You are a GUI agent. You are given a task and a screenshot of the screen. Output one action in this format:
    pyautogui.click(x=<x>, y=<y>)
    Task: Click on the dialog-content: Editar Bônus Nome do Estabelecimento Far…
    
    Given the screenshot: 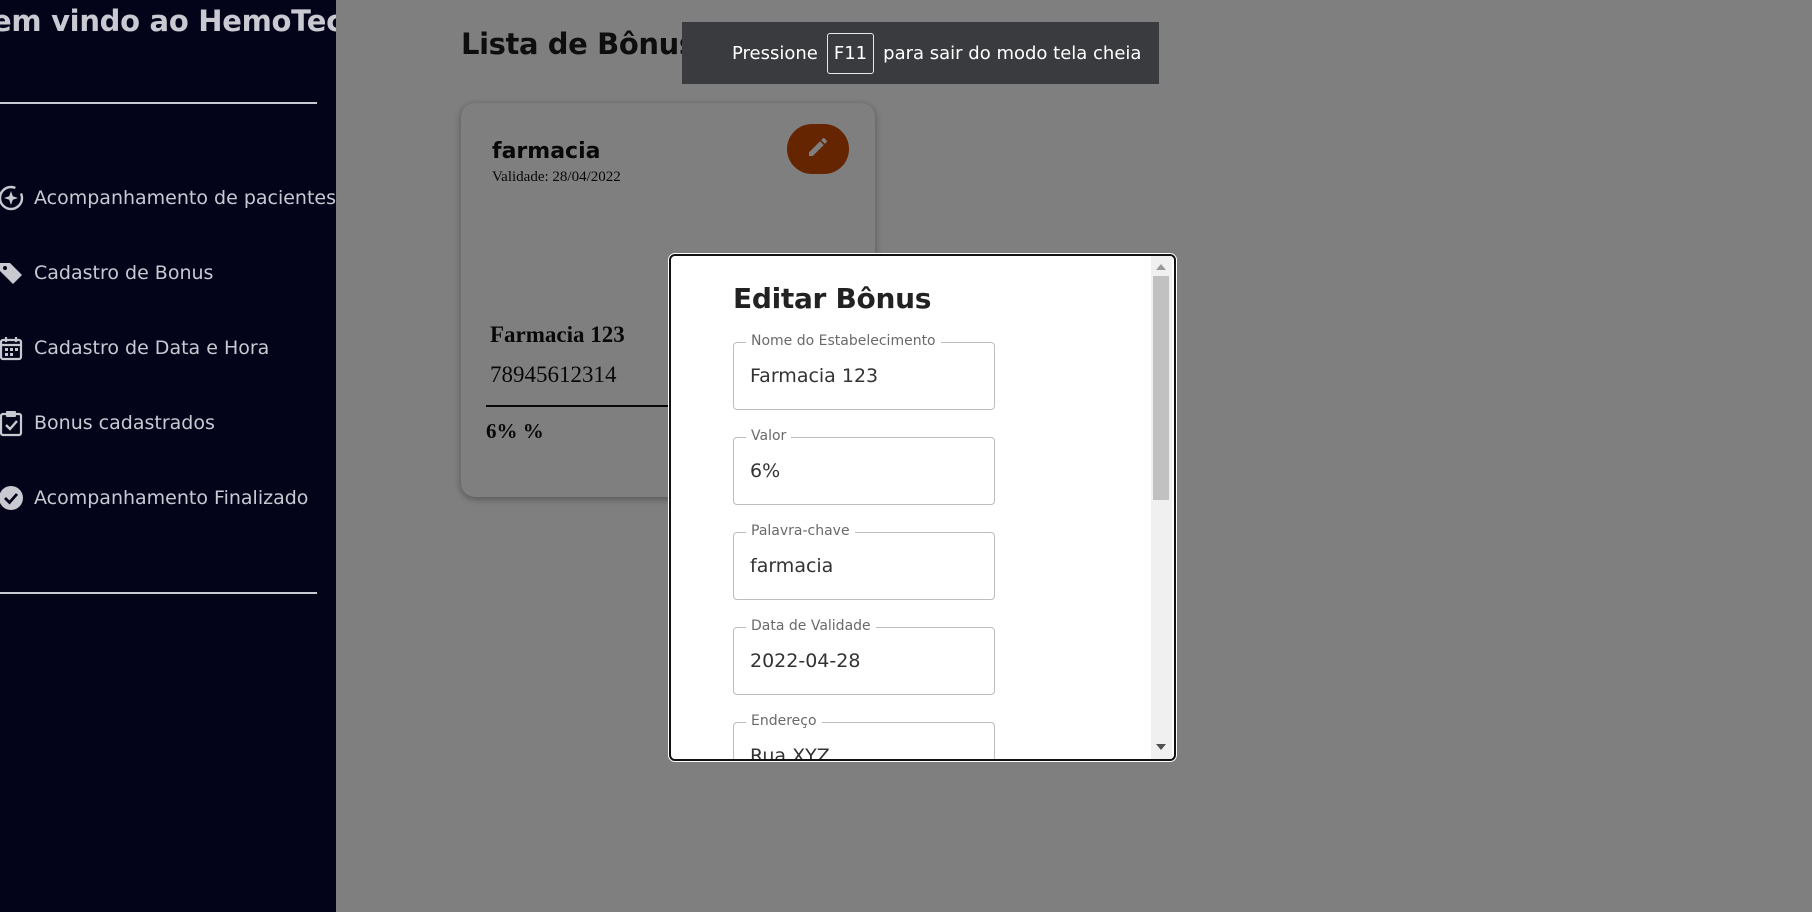 What is the action you would take?
    pyautogui.click(x=911, y=507)
    